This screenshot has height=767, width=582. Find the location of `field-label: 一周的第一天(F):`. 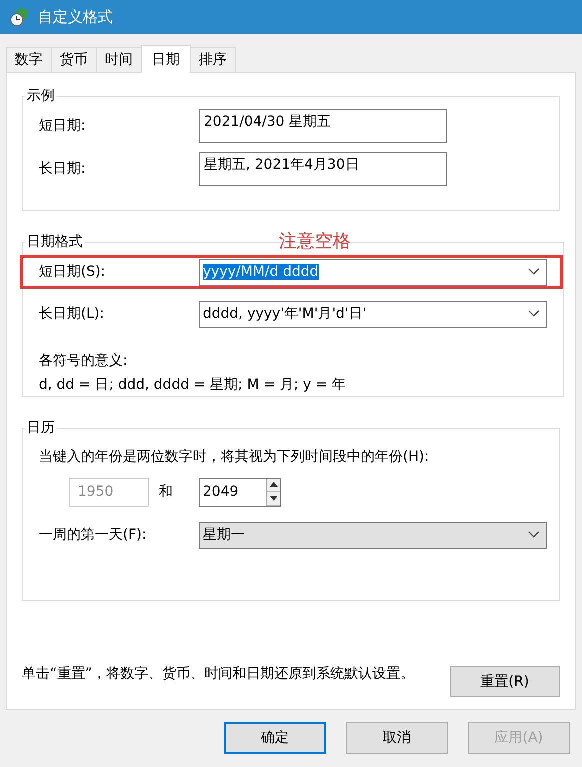

field-label: 一周的第一天(F): is located at coordinates (93, 535).